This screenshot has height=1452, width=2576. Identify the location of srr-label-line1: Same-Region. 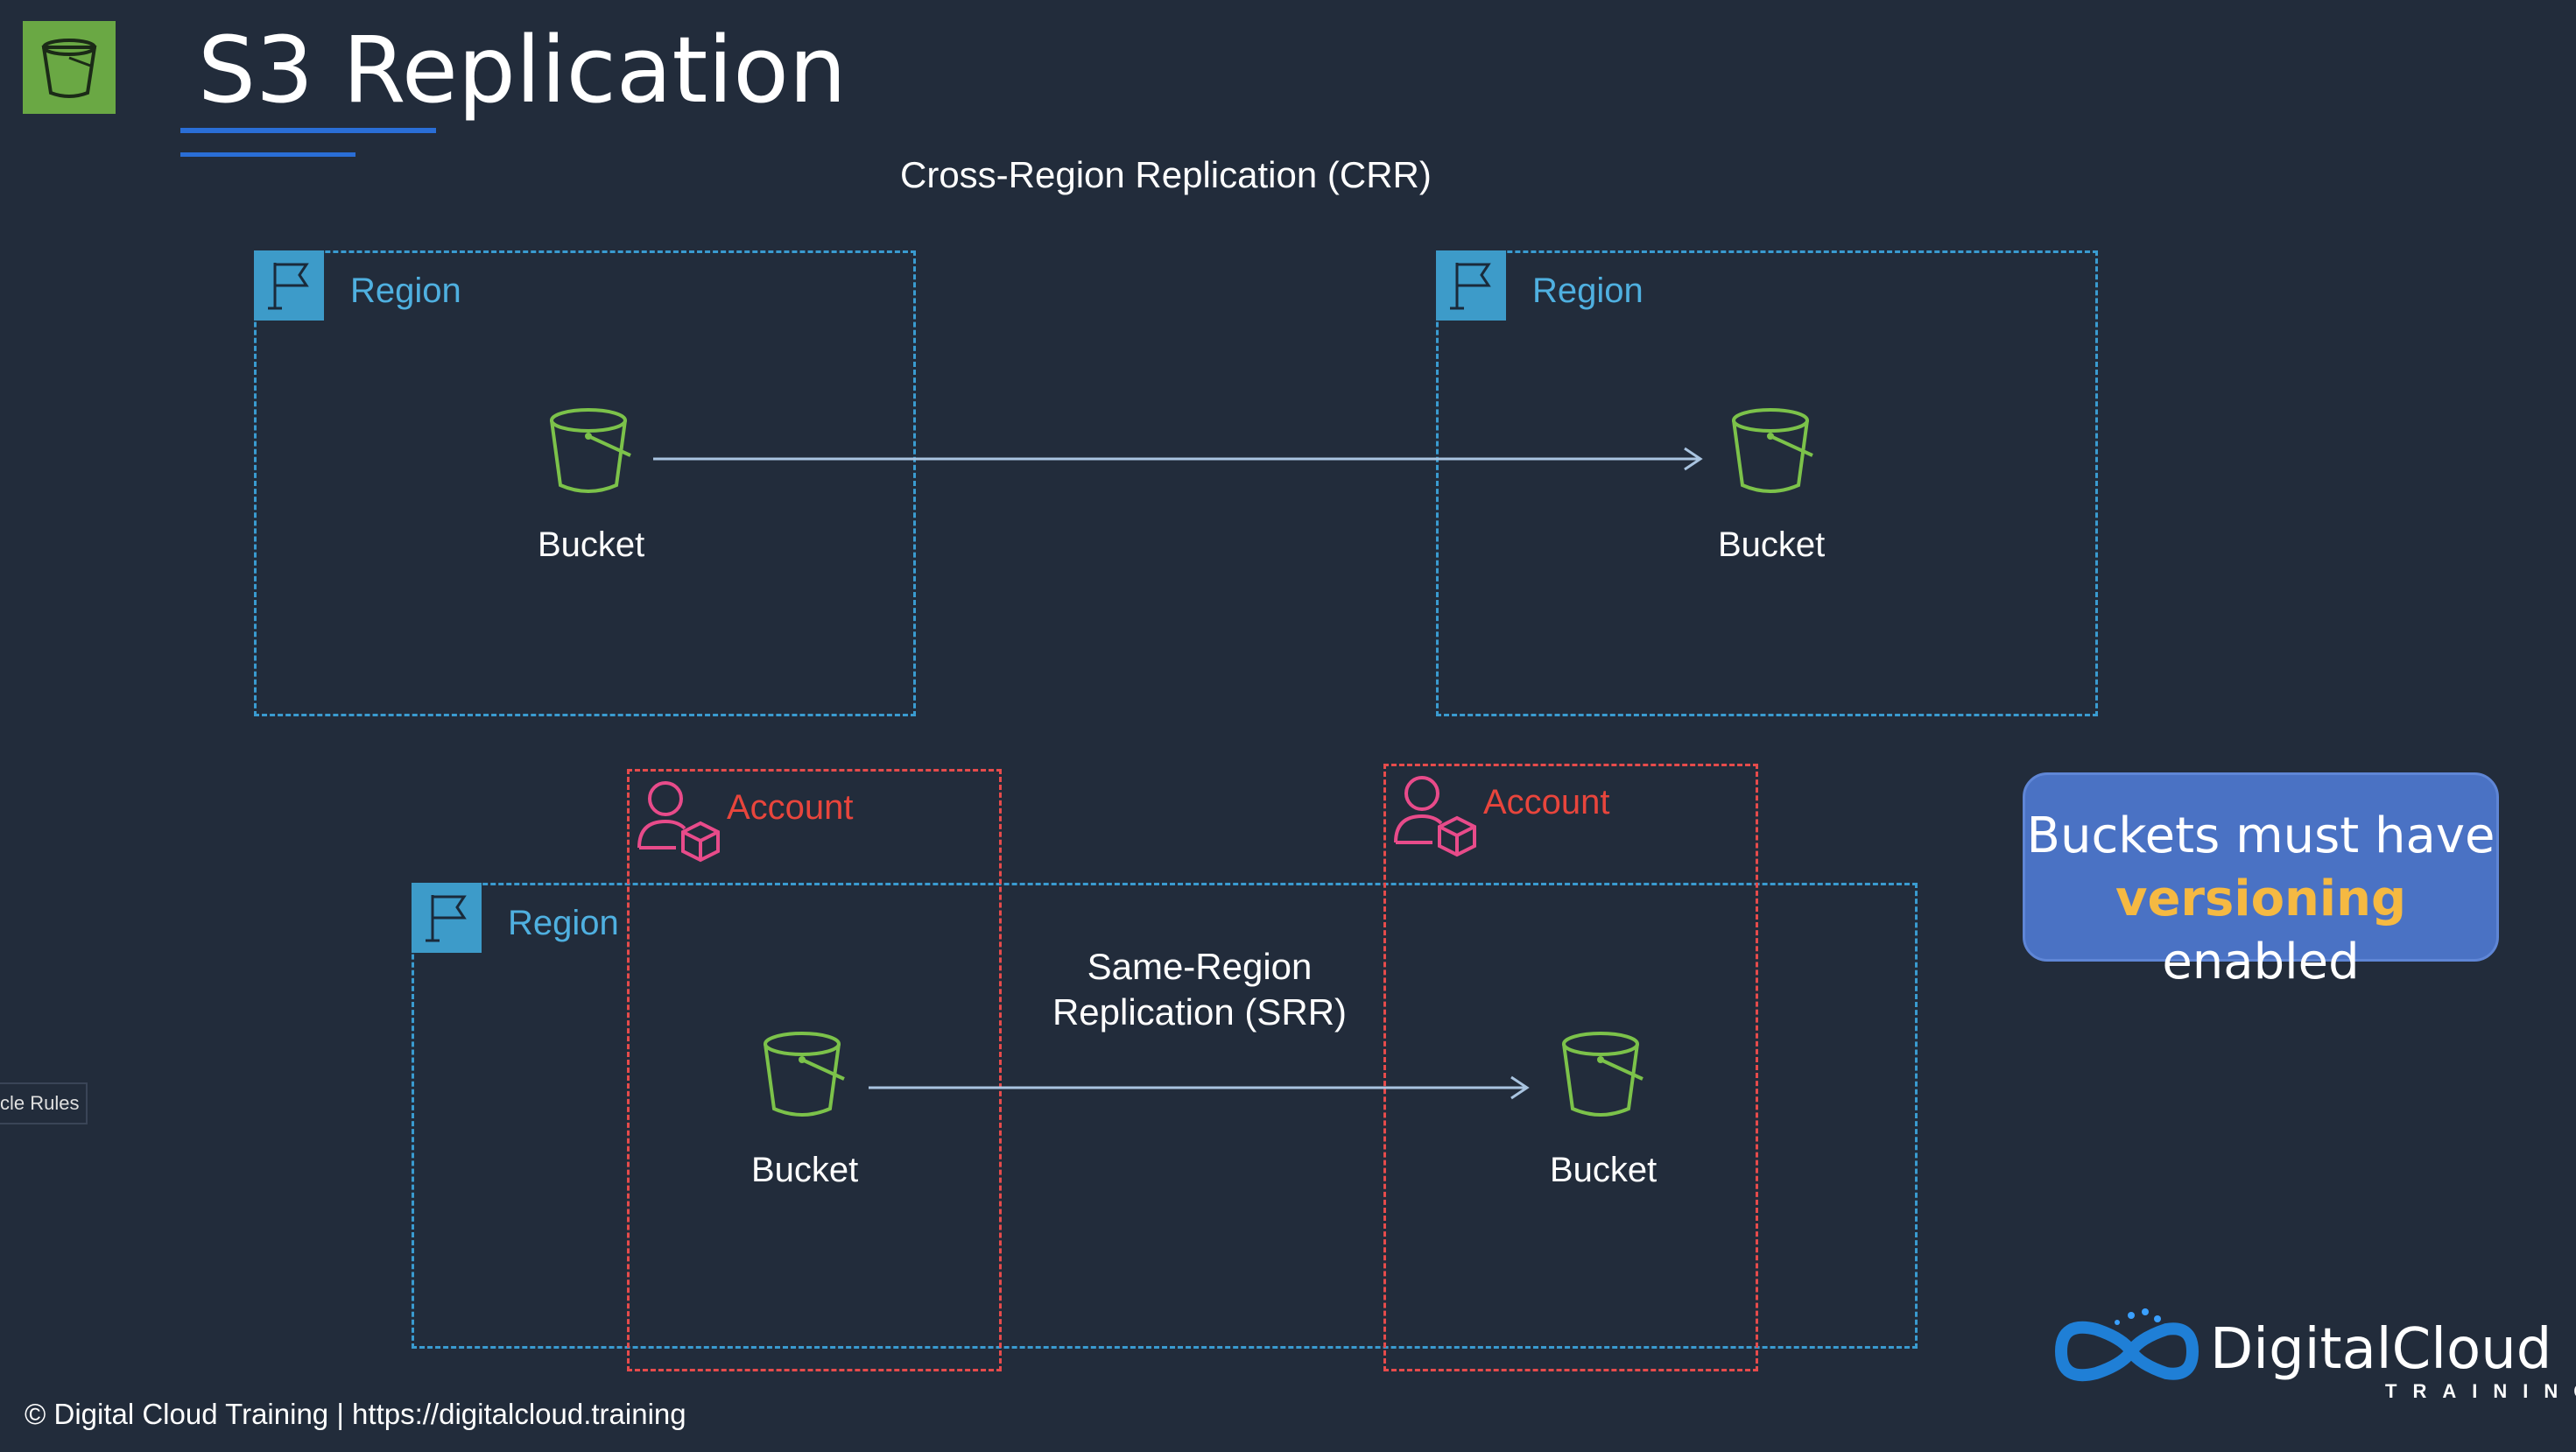
(1200, 966).